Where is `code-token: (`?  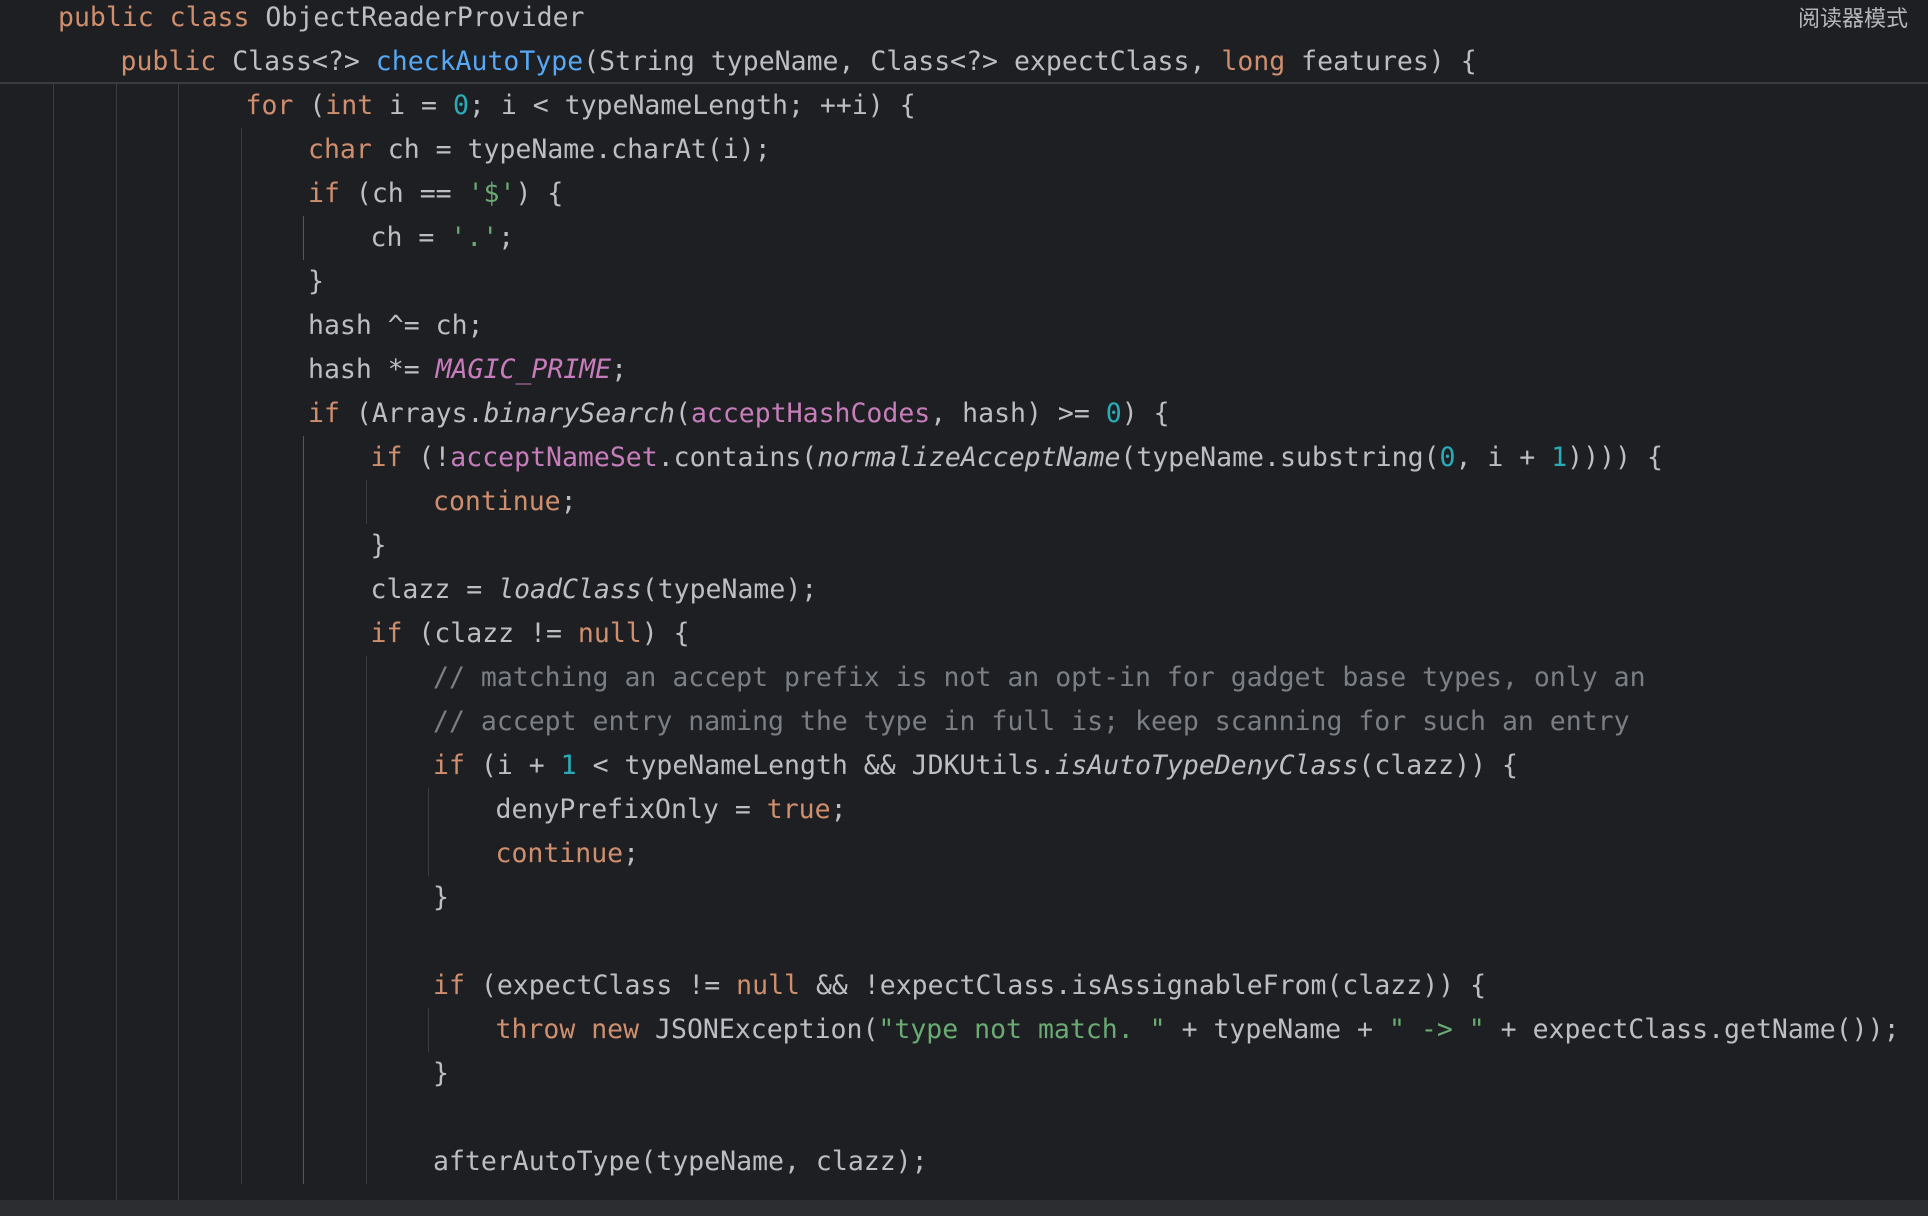
code-token: ( is located at coordinates (682, 413).